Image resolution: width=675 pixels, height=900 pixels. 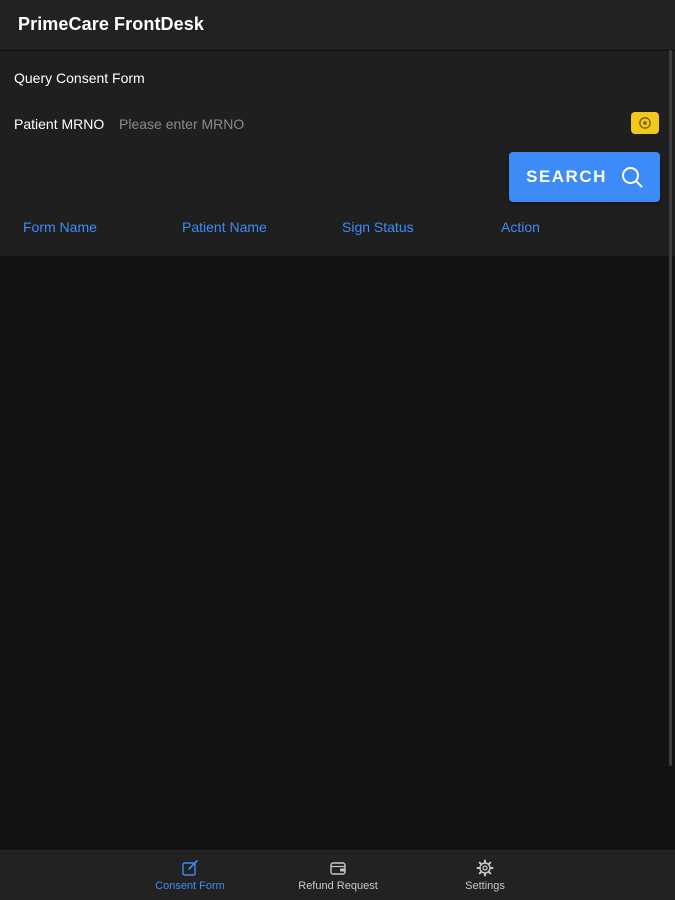 What do you see at coordinates (190, 886) in the screenshot?
I see `nav-label-consent-form: Consent Form` at bounding box center [190, 886].